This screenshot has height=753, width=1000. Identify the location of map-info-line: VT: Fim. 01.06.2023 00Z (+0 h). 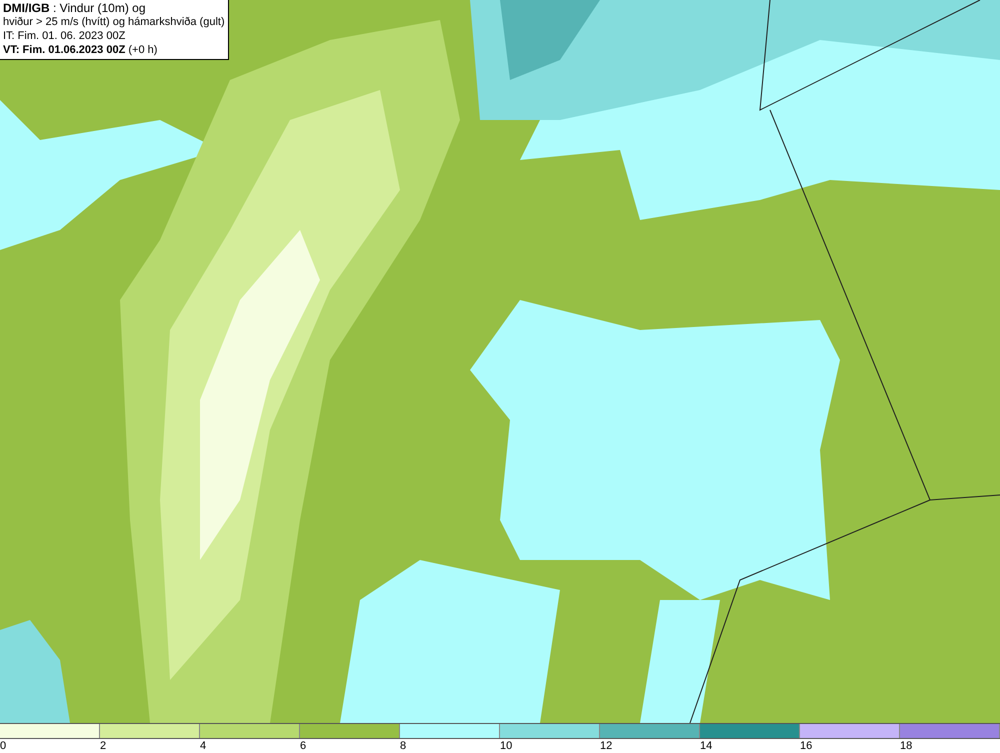
(80, 50).